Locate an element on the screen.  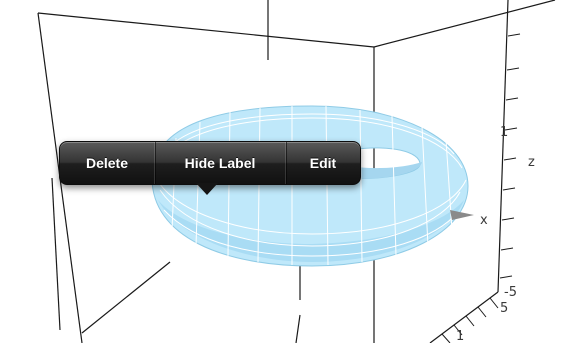
delete-label: Delete is located at coordinates (107, 163).